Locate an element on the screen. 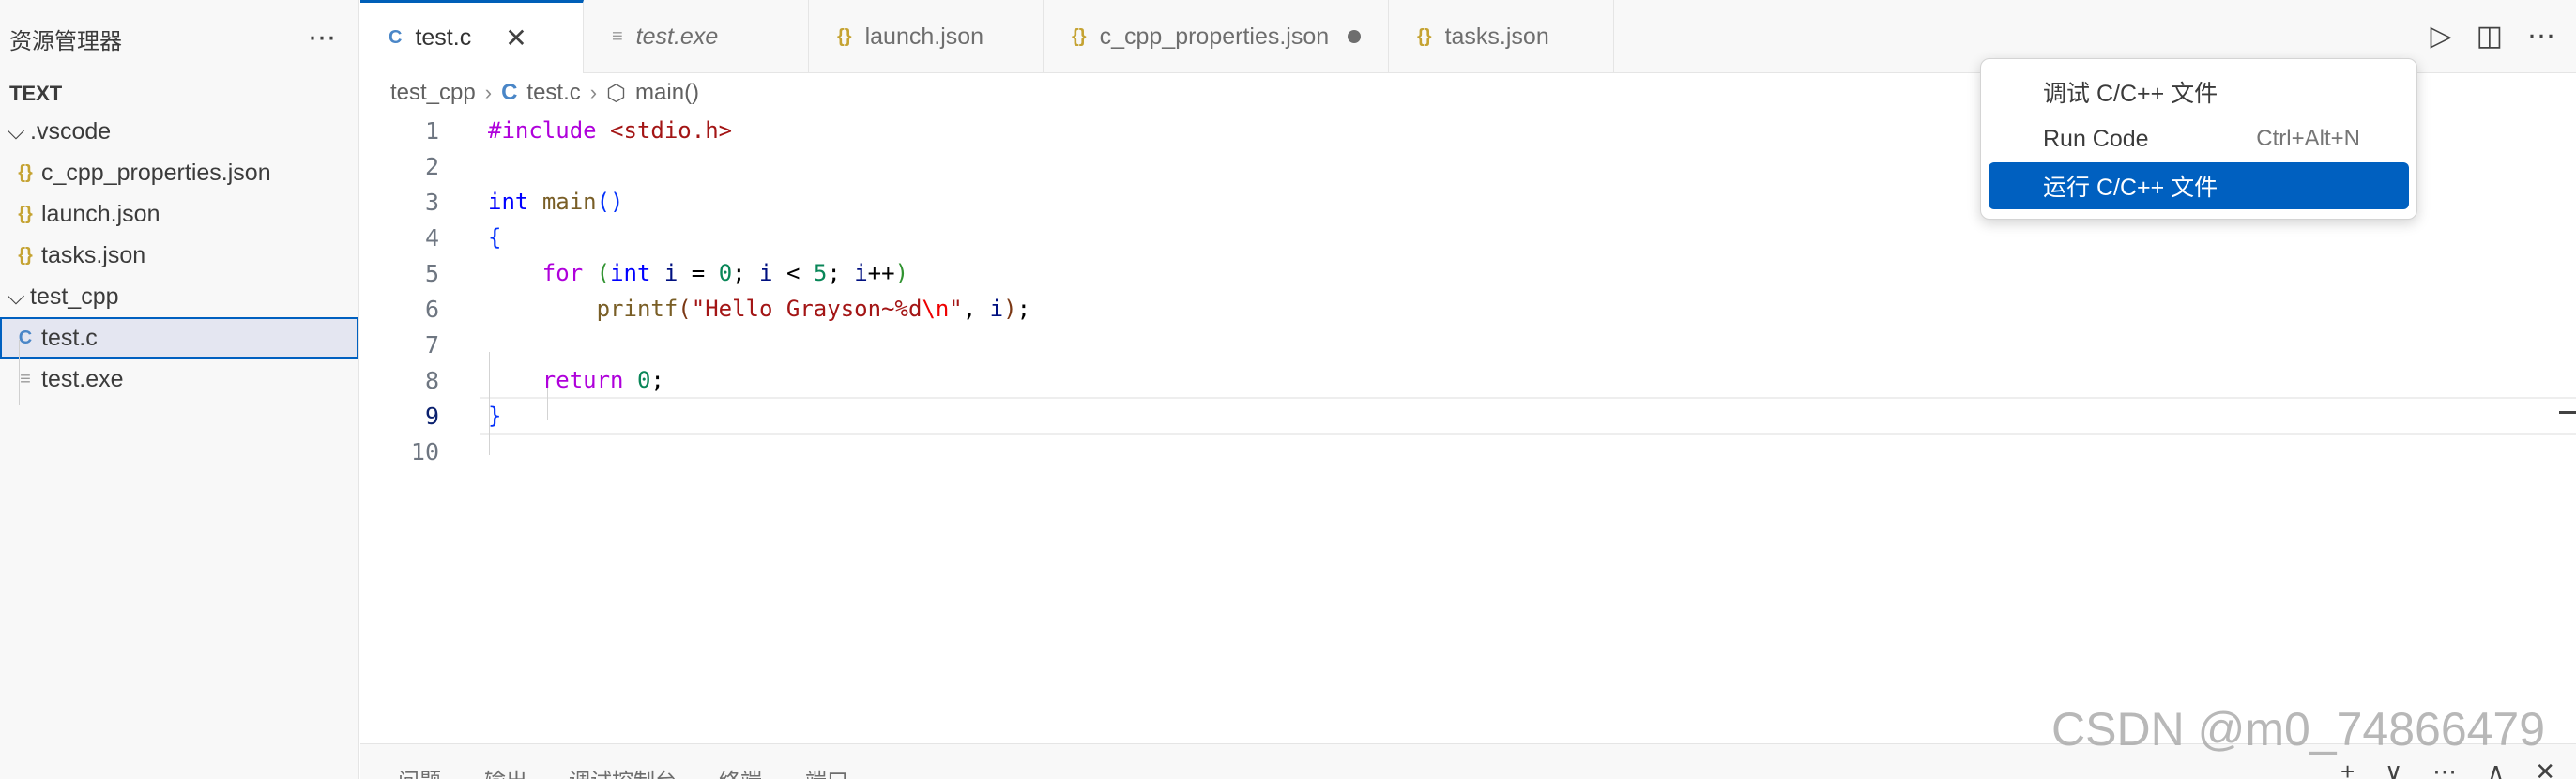  line-number: 7 is located at coordinates (431, 344).